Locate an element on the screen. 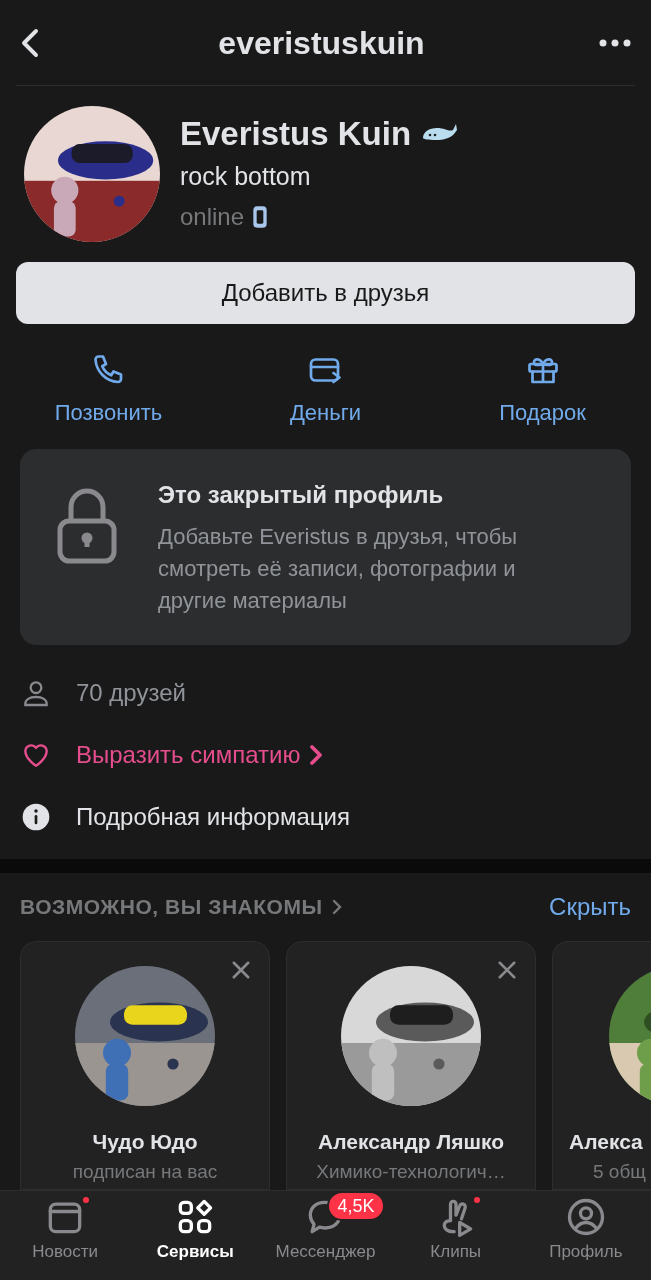 The width and height of the screenshot is (651, 1280). add-friend-button: Добавить в друзья is located at coordinates (325, 293).